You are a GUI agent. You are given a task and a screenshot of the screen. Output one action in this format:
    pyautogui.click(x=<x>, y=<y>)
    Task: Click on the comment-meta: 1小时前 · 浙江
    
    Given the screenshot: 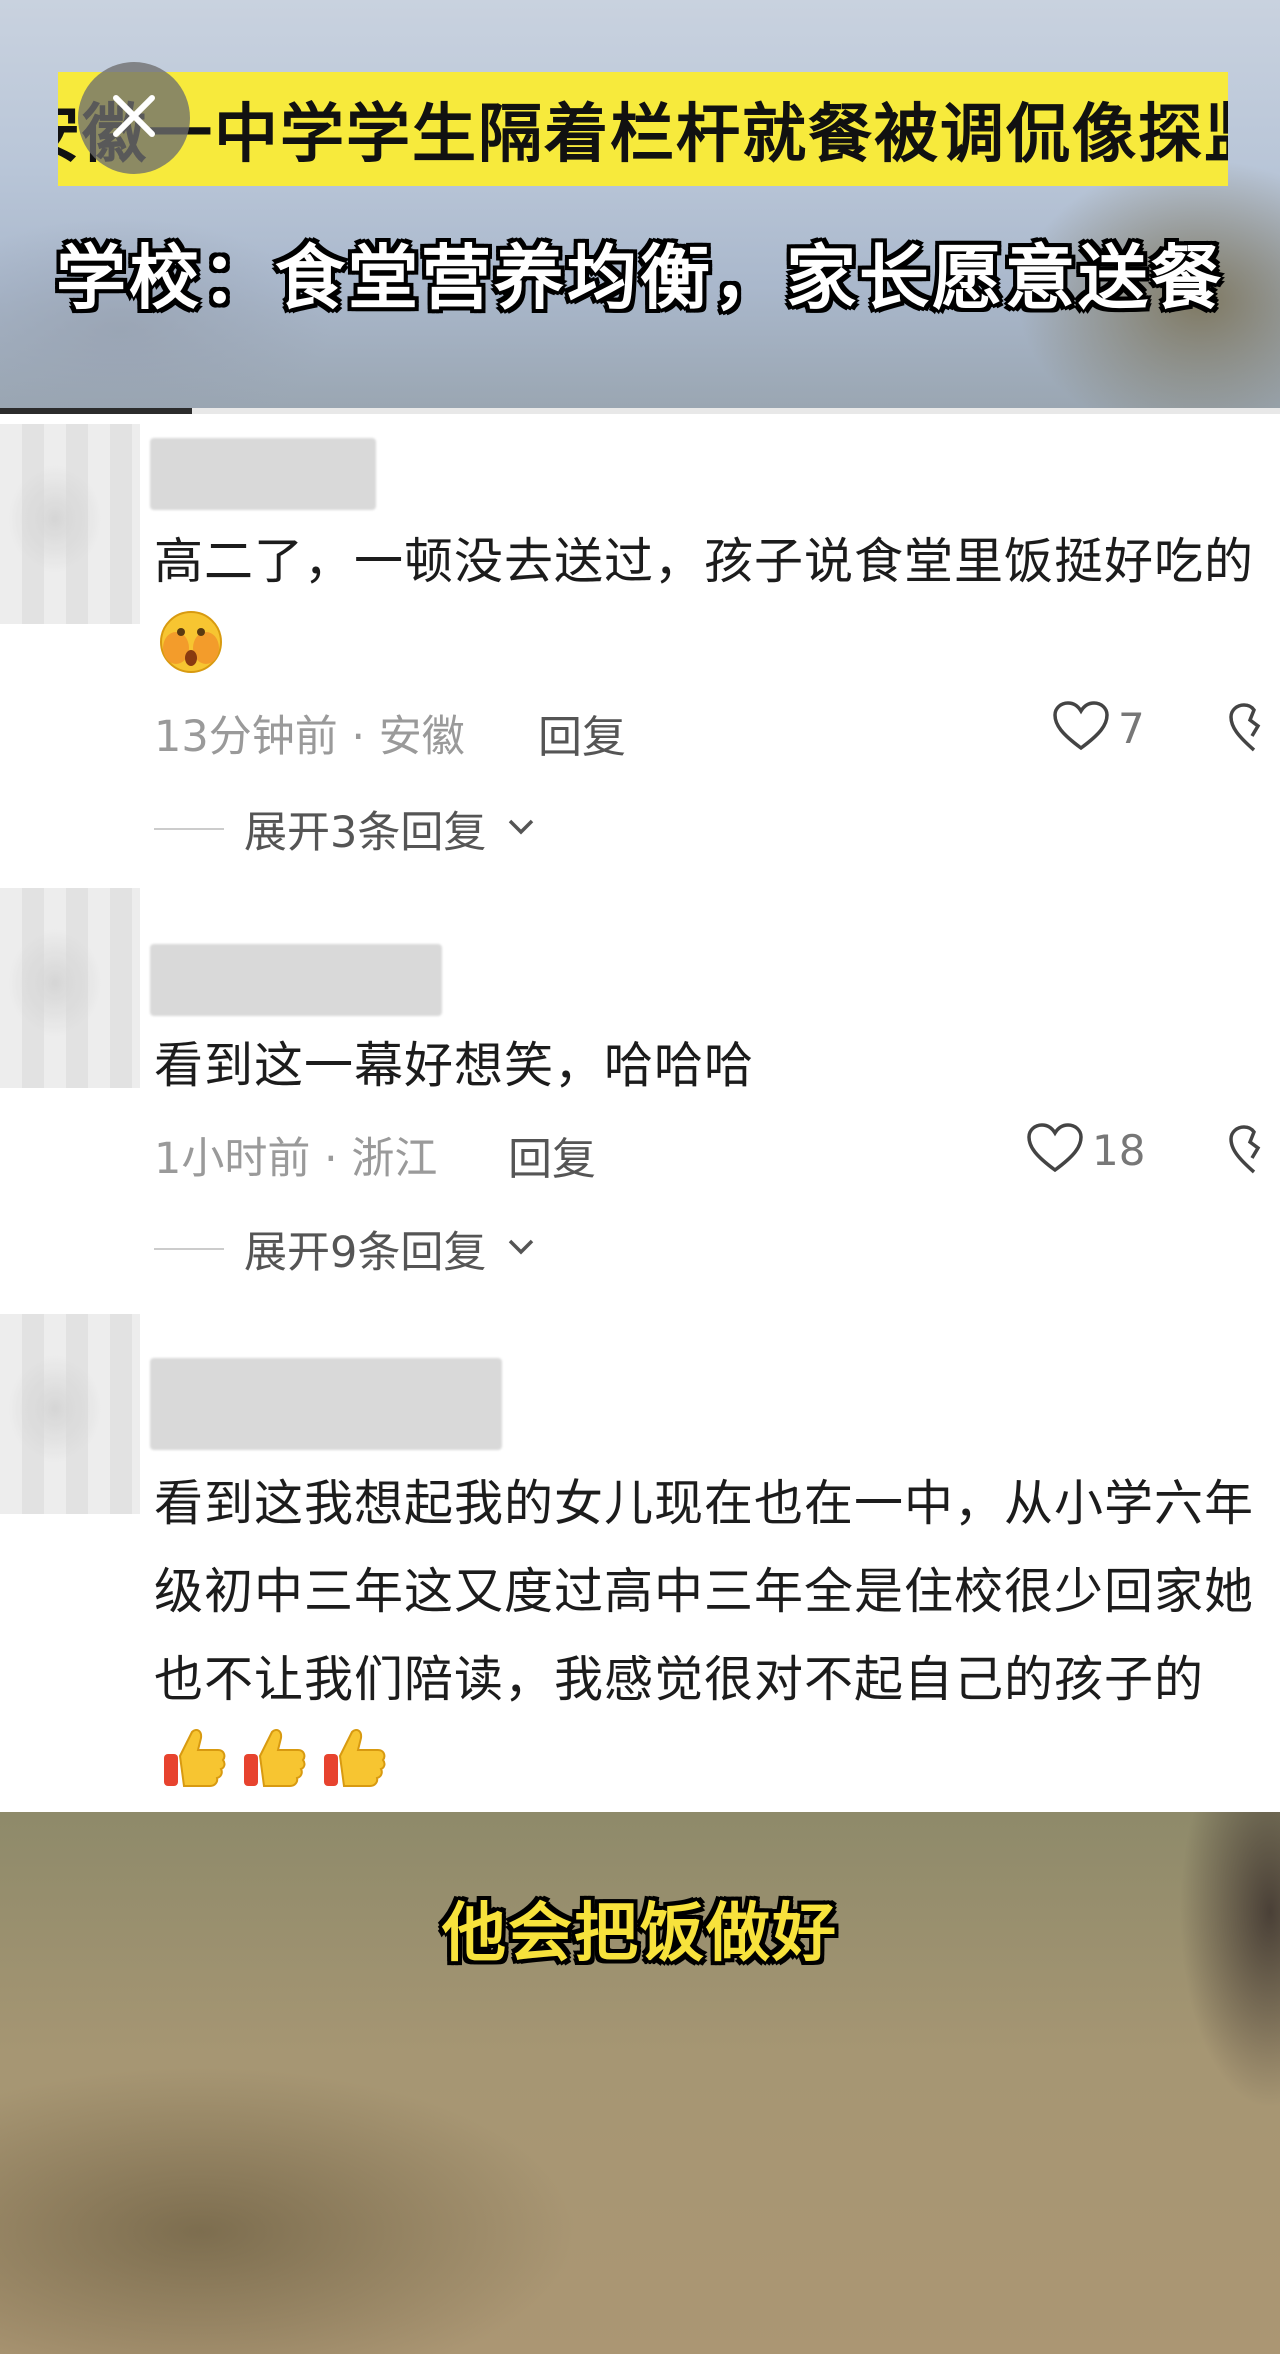 What is the action you would take?
    pyautogui.click(x=296, y=1159)
    